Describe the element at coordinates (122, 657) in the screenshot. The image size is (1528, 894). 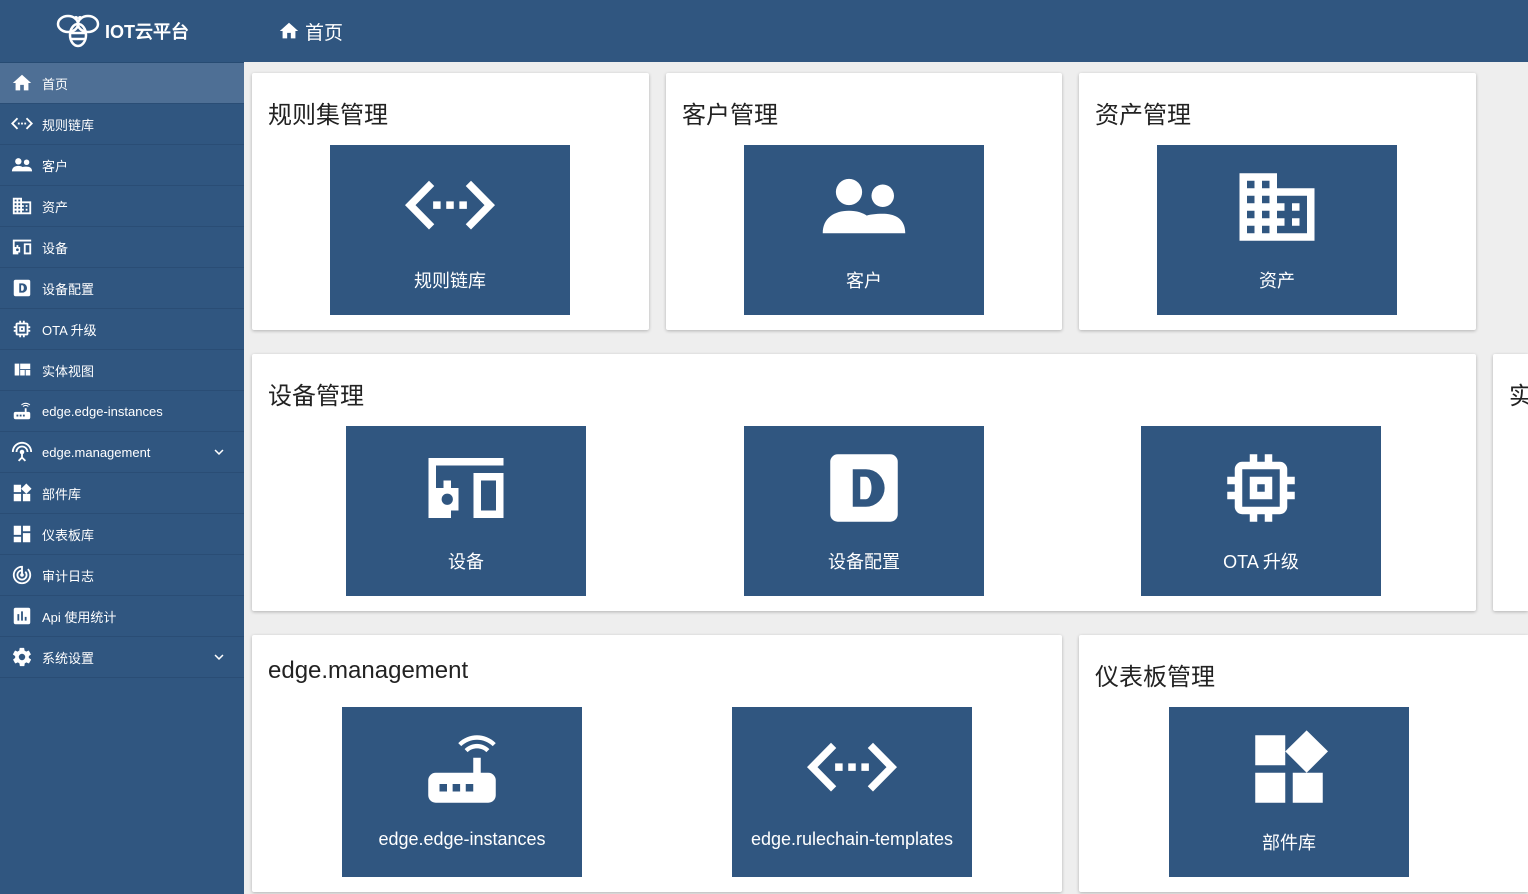
I see `sidebar-item-system-settings: 系统设置` at that location.